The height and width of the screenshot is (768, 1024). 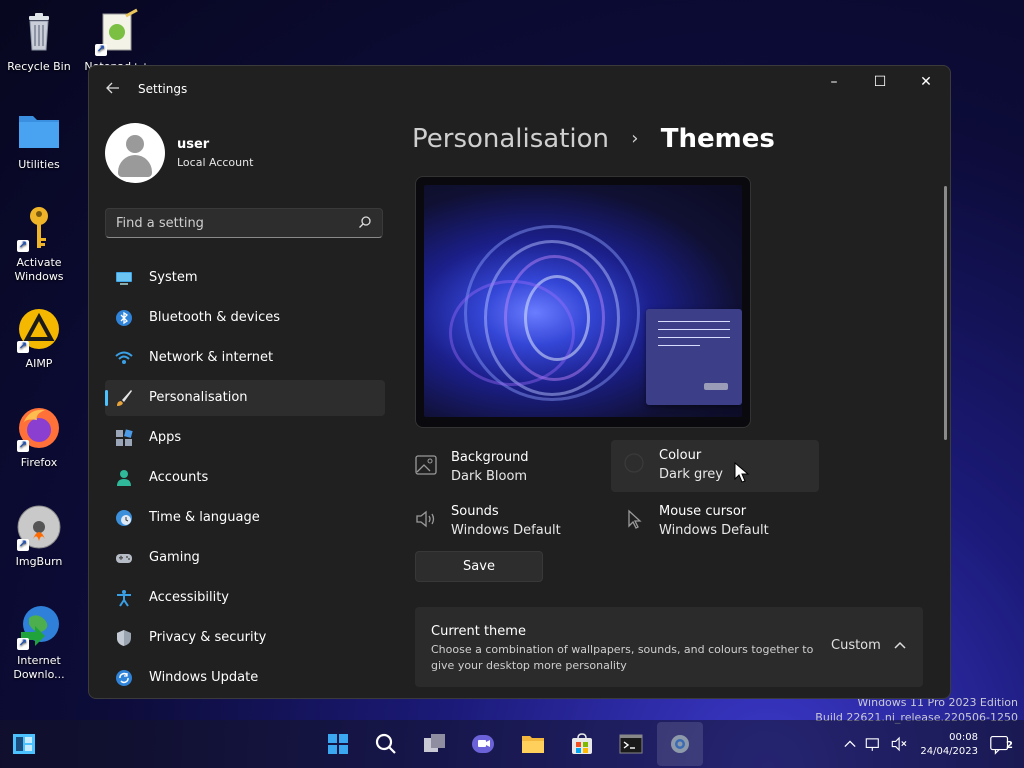 I want to click on sidebar-item-privacy-security: Privacy & security, so click(x=245, y=638).